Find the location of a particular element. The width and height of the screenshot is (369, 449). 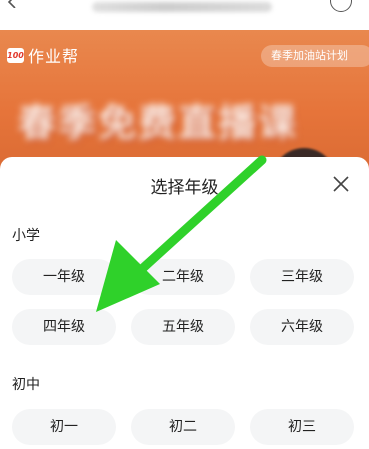

grade-button-junior-2: 初二 is located at coordinates (183, 427).